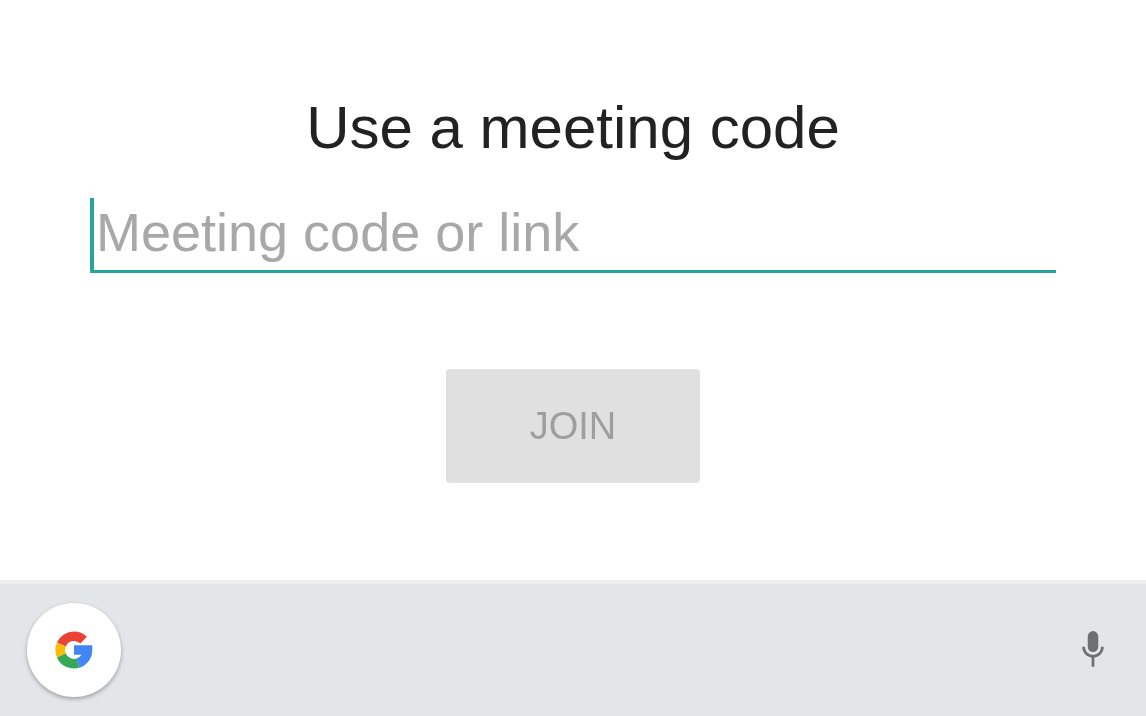 The height and width of the screenshot is (716, 1146). Describe the element at coordinates (92, 234) in the screenshot. I see `text-cursor` at that location.